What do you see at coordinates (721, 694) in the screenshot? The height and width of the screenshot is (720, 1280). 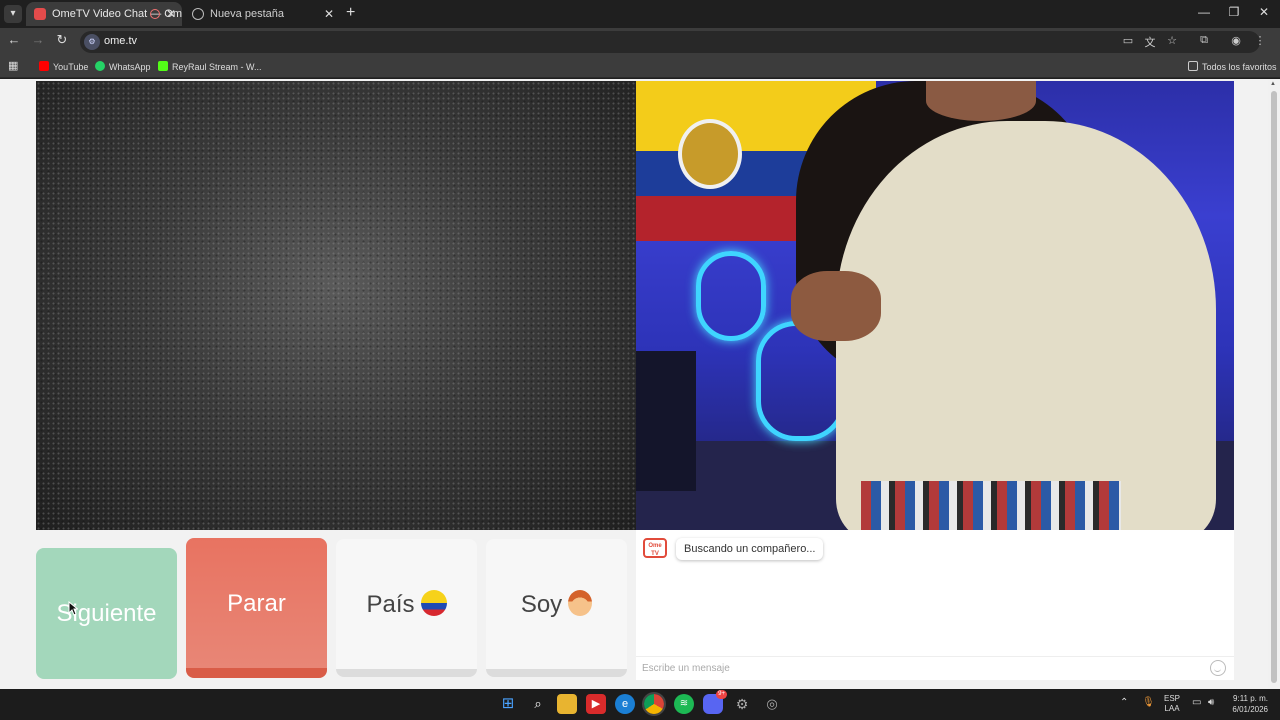 I see `discord-badge: 9+` at bounding box center [721, 694].